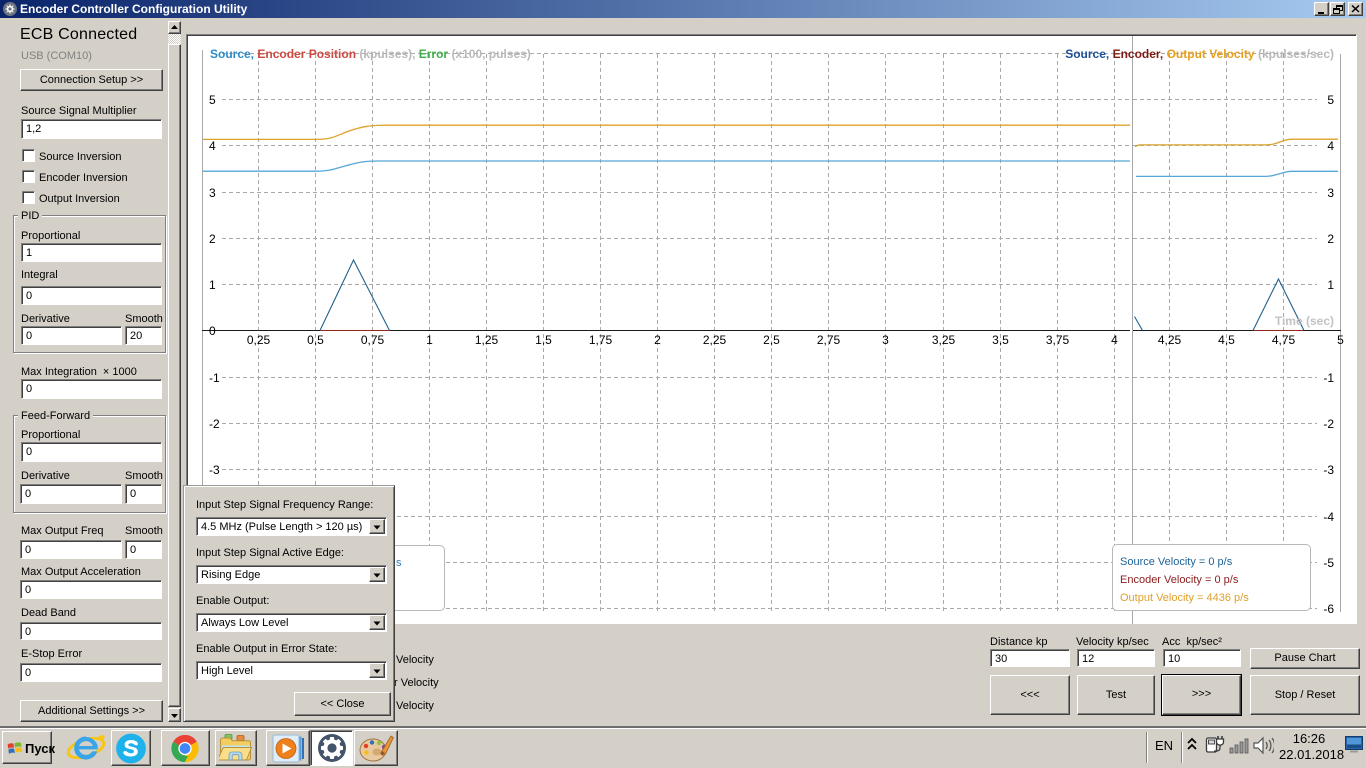 Image resolution: width=1366 pixels, height=768 pixels. What do you see at coordinates (487, 340) in the screenshot?
I see `svg-text: 1,25` at bounding box center [487, 340].